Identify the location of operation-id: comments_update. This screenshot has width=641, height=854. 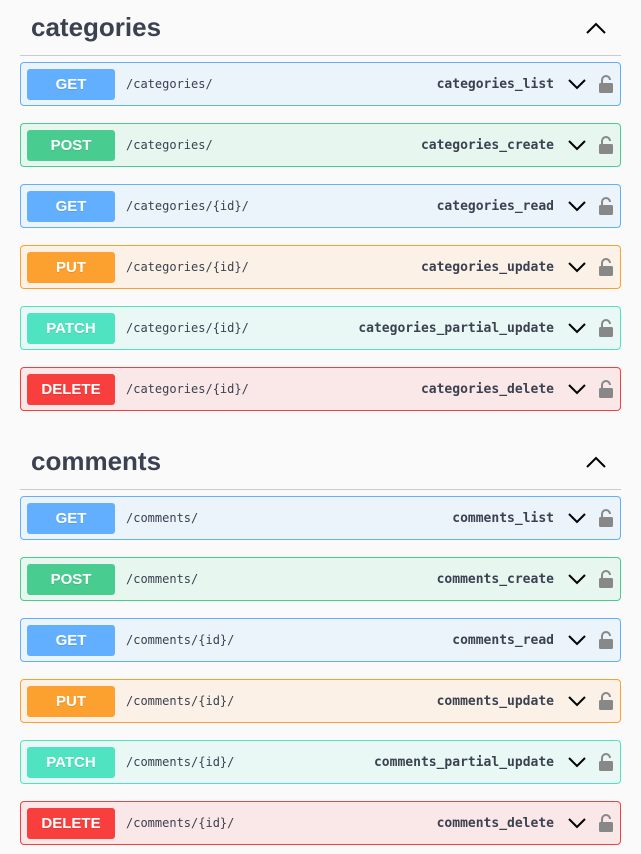
(495, 701).